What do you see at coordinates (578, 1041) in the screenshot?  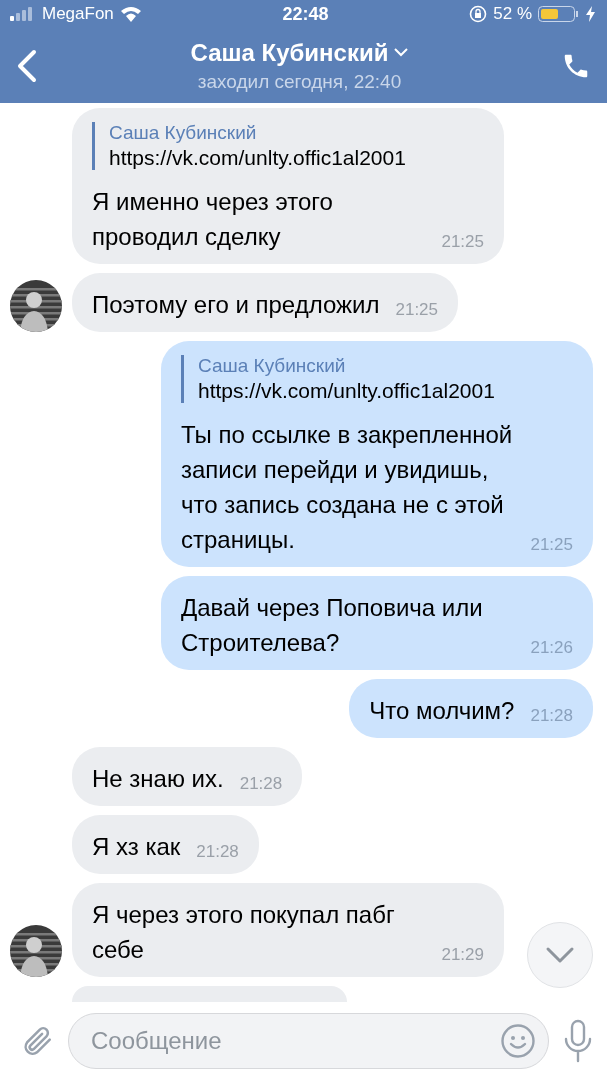 I see `microphone-button` at bounding box center [578, 1041].